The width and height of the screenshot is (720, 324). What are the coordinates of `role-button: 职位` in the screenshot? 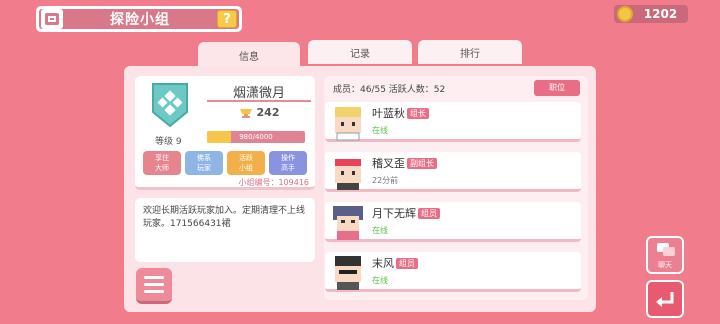 It's located at (557, 88).